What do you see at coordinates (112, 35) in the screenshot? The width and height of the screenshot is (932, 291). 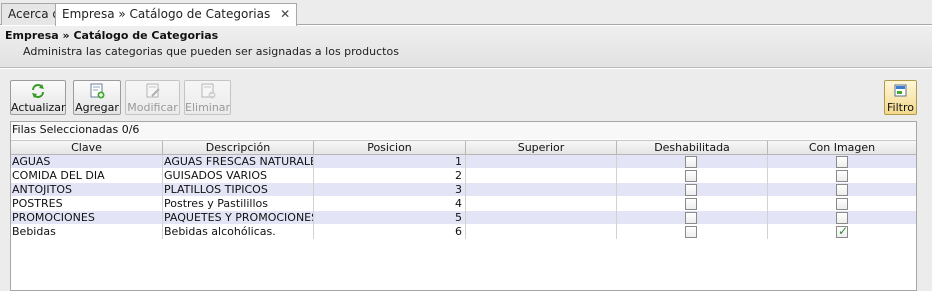 I see `page-title: Empresa » Catálogo de Categorias` at bounding box center [112, 35].